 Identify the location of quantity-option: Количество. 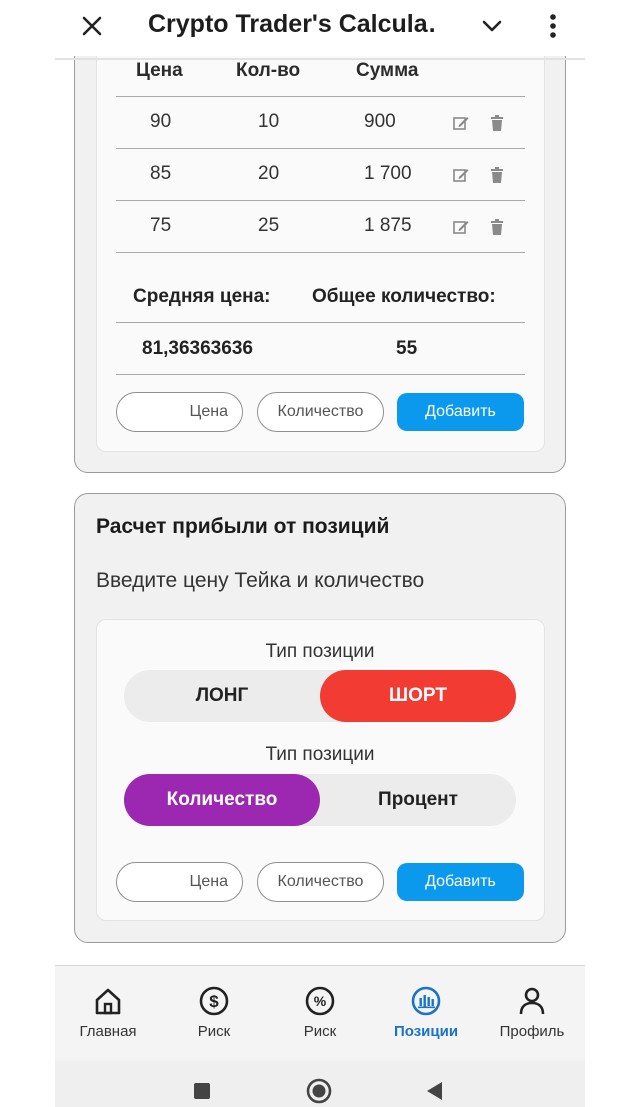
(222, 800).